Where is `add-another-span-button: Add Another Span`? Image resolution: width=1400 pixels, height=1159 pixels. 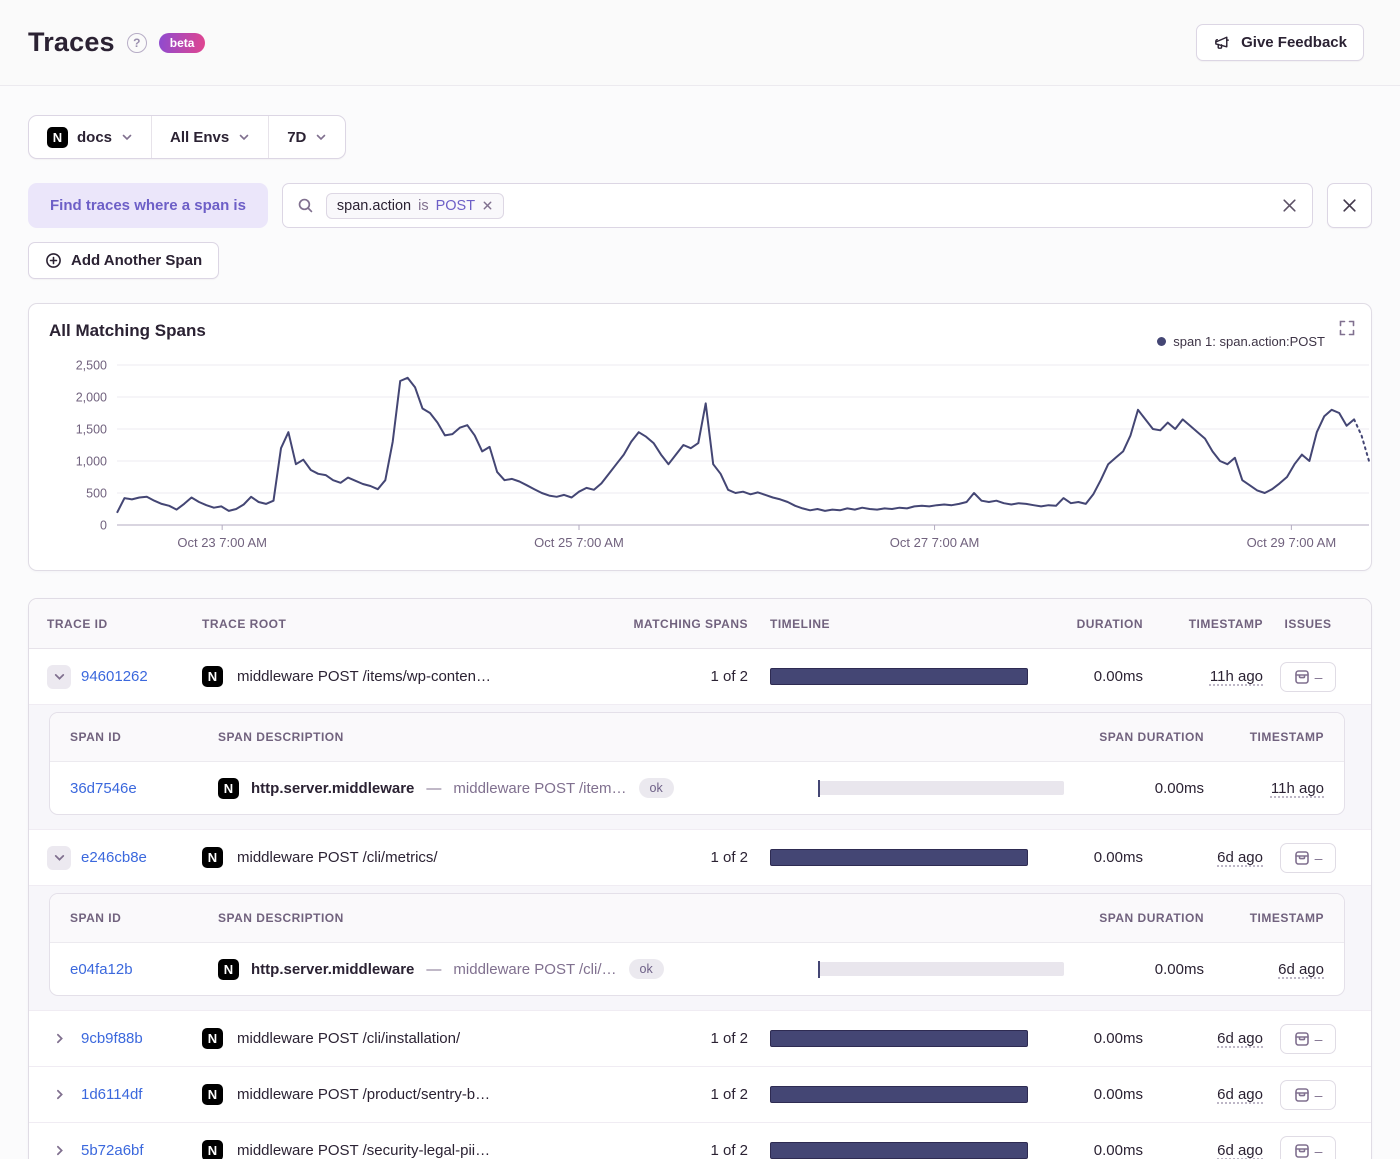
add-another-span-button: Add Another Span is located at coordinates (124, 260).